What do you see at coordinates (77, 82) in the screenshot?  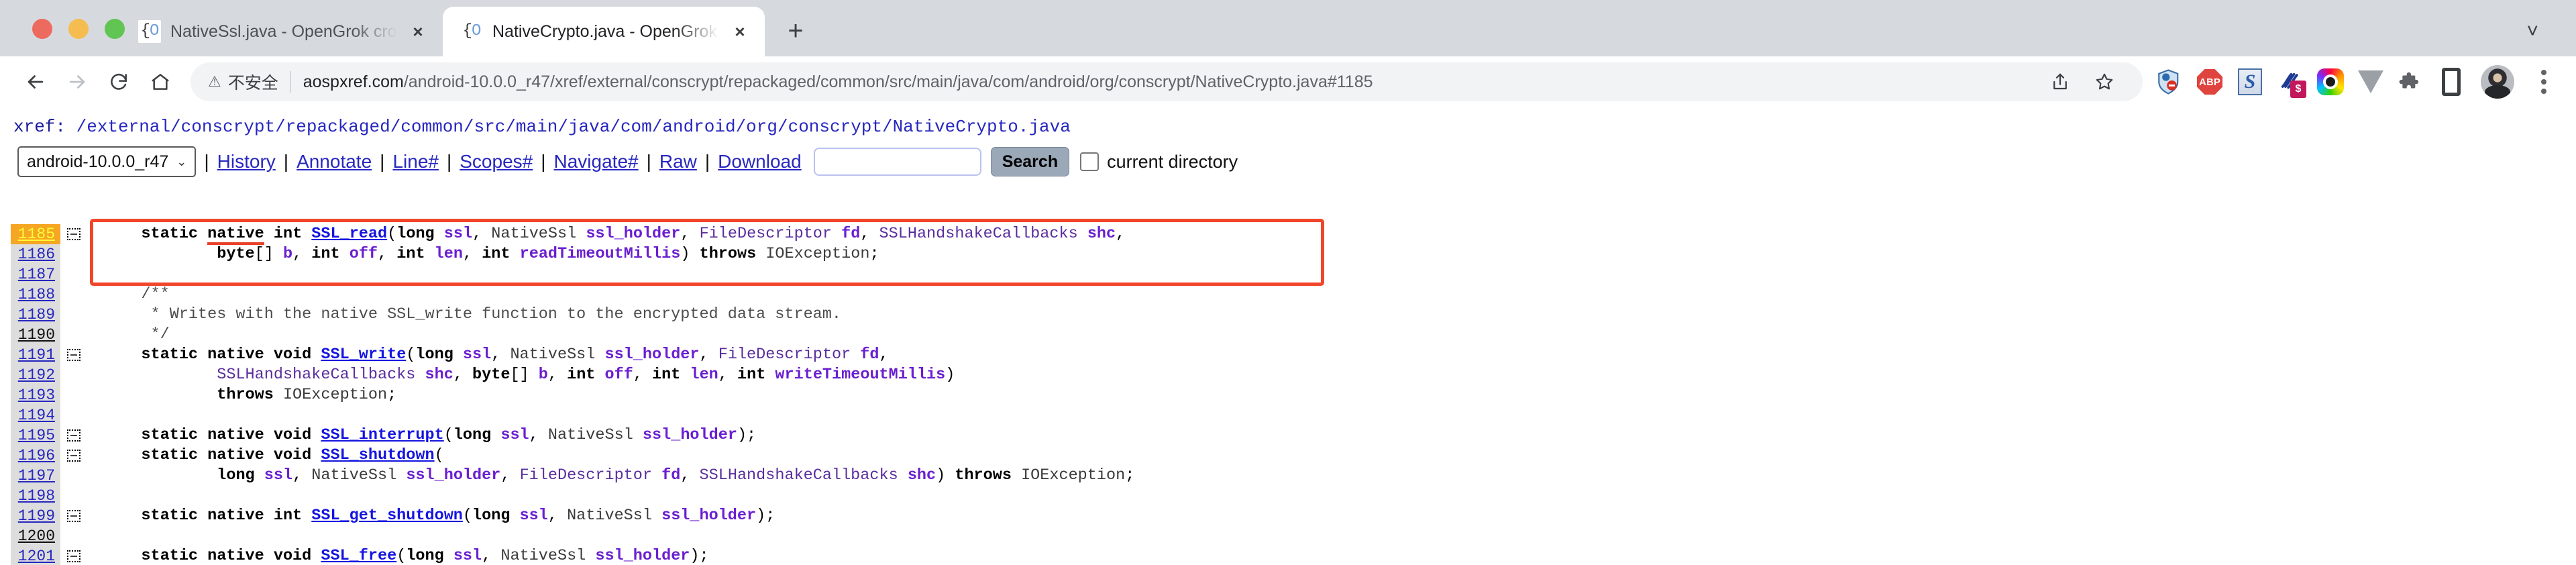 I see `forward-icon` at bounding box center [77, 82].